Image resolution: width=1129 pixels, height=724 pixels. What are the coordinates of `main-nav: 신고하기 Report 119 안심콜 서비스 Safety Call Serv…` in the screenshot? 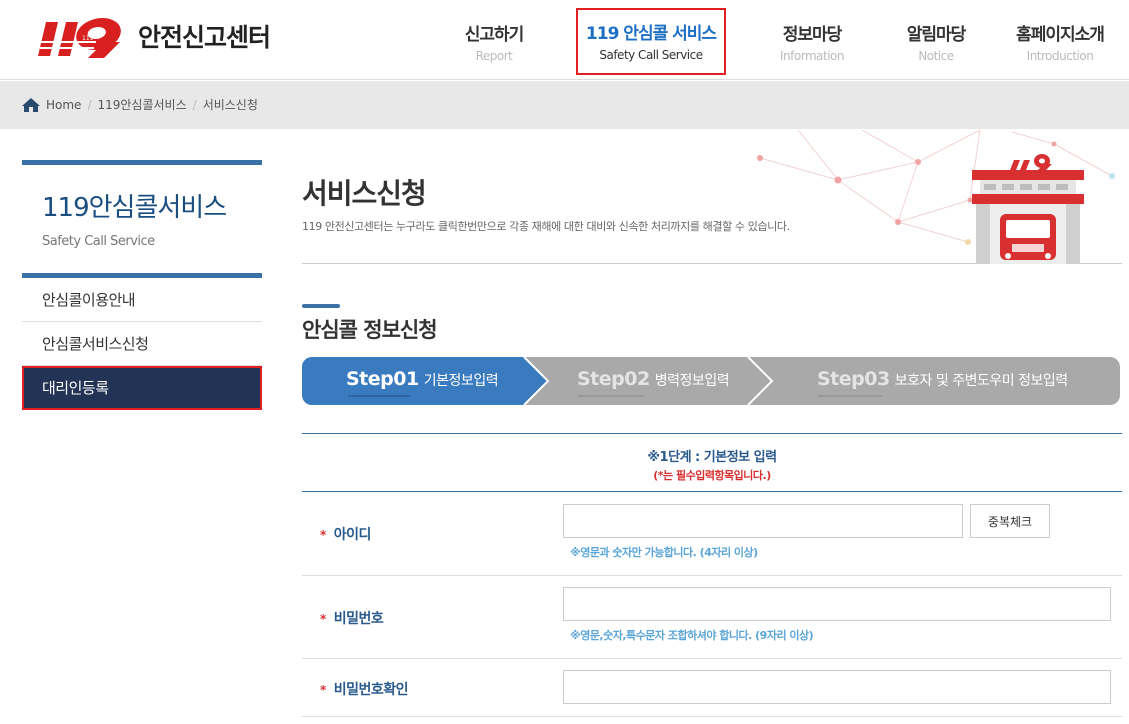 It's located at (564, 41).